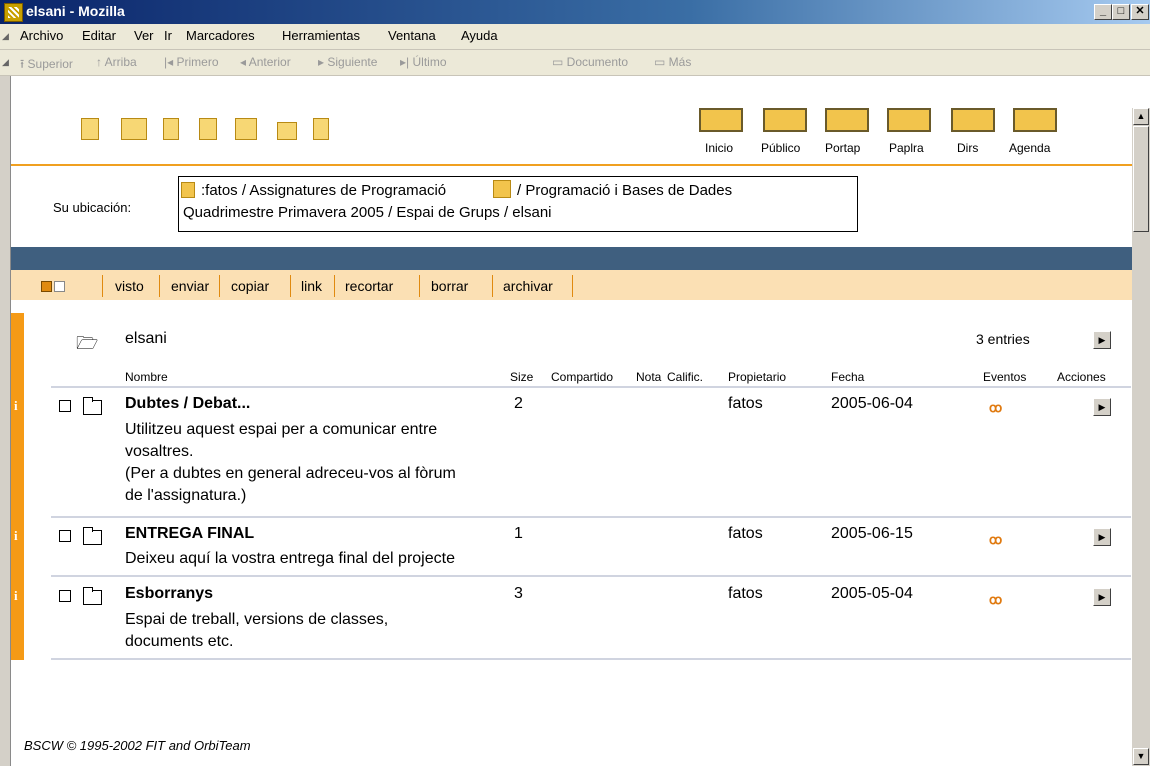 The height and width of the screenshot is (766, 1150). What do you see at coordinates (757, 377) in the screenshot?
I see `column-header-owner: Propietario` at bounding box center [757, 377].